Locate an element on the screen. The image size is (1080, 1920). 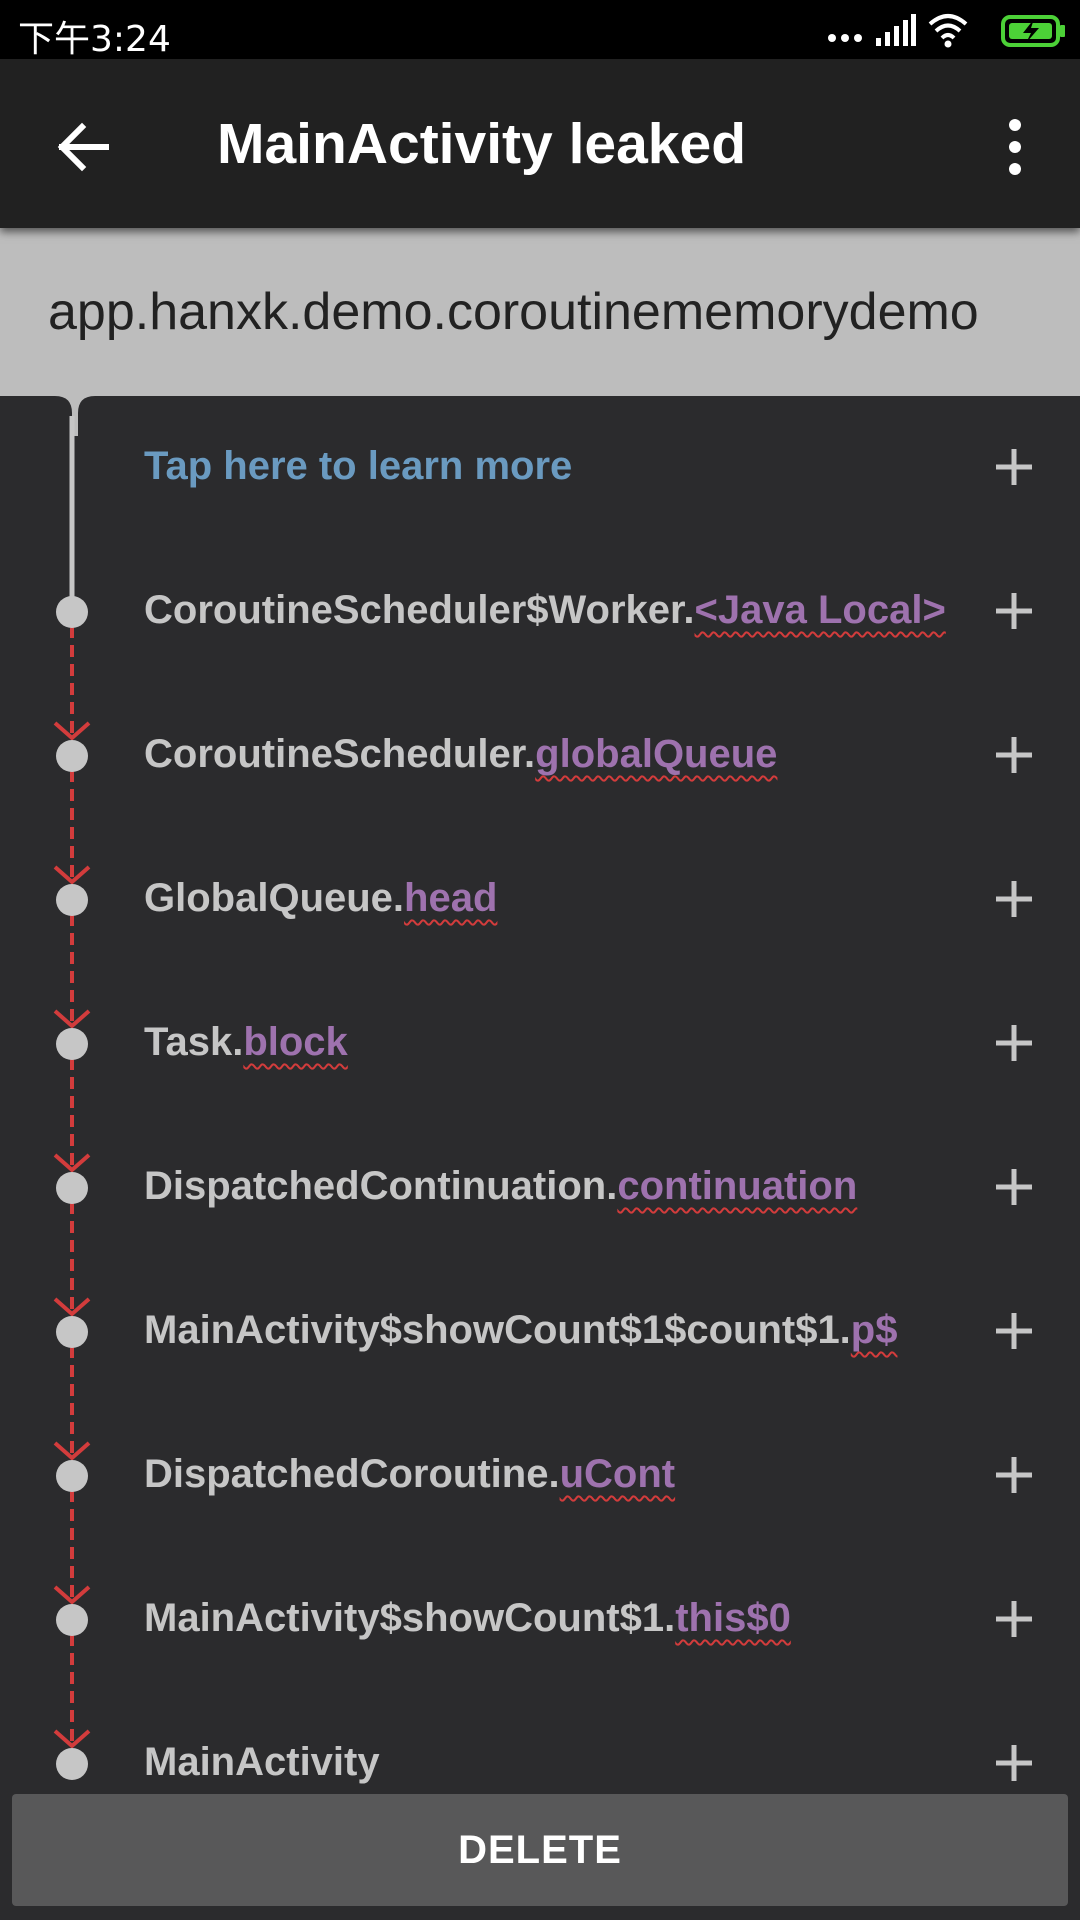
trace-reference: Task.block is located at coordinates (246, 1042).